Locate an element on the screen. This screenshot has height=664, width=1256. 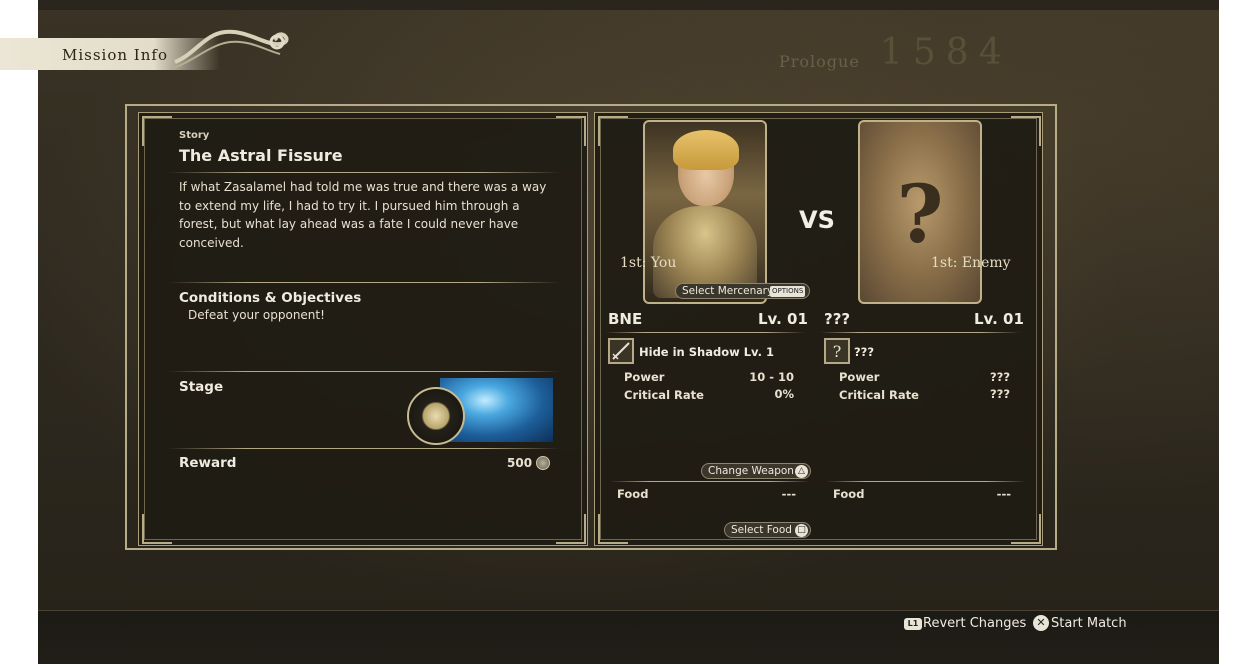
select-food-button: Select Food □ is located at coordinates (767, 530).